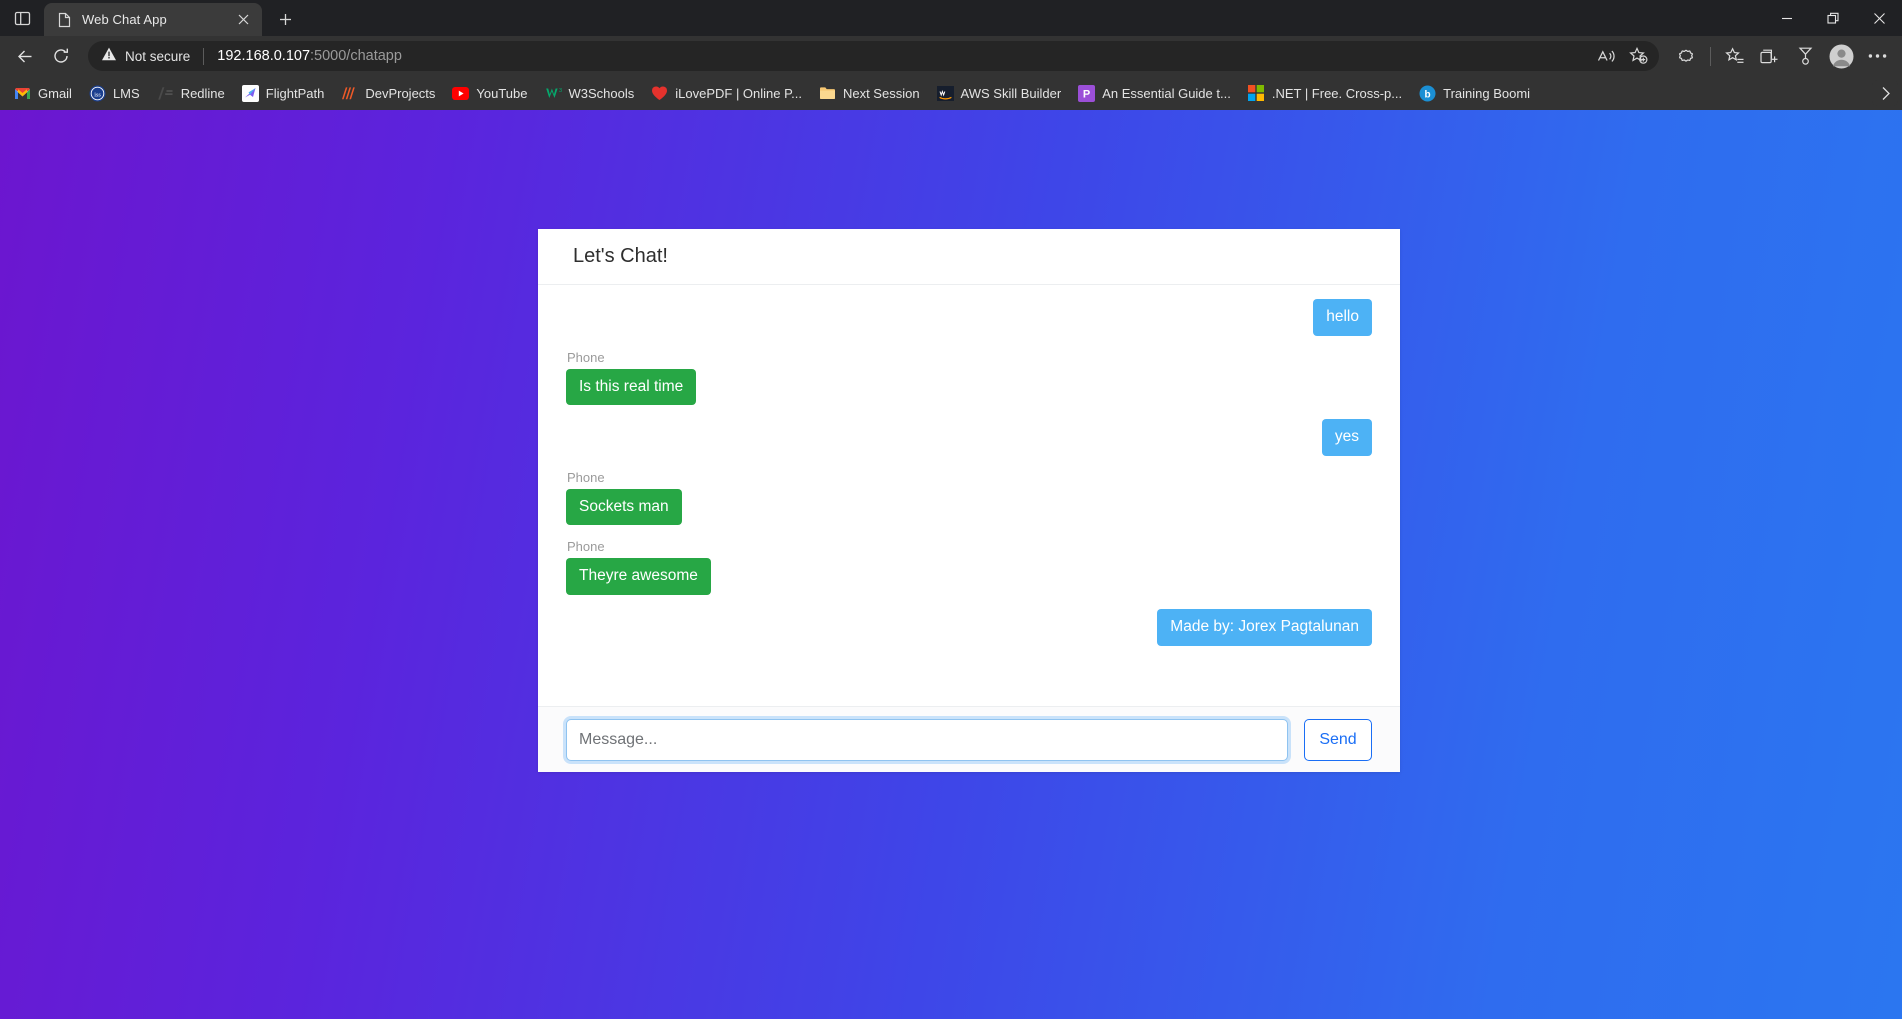 The width and height of the screenshot is (1902, 1019). What do you see at coordinates (1011, 93) in the screenshot?
I see `bookmark-label: AWS Skill Builder` at bounding box center [1011, 93].